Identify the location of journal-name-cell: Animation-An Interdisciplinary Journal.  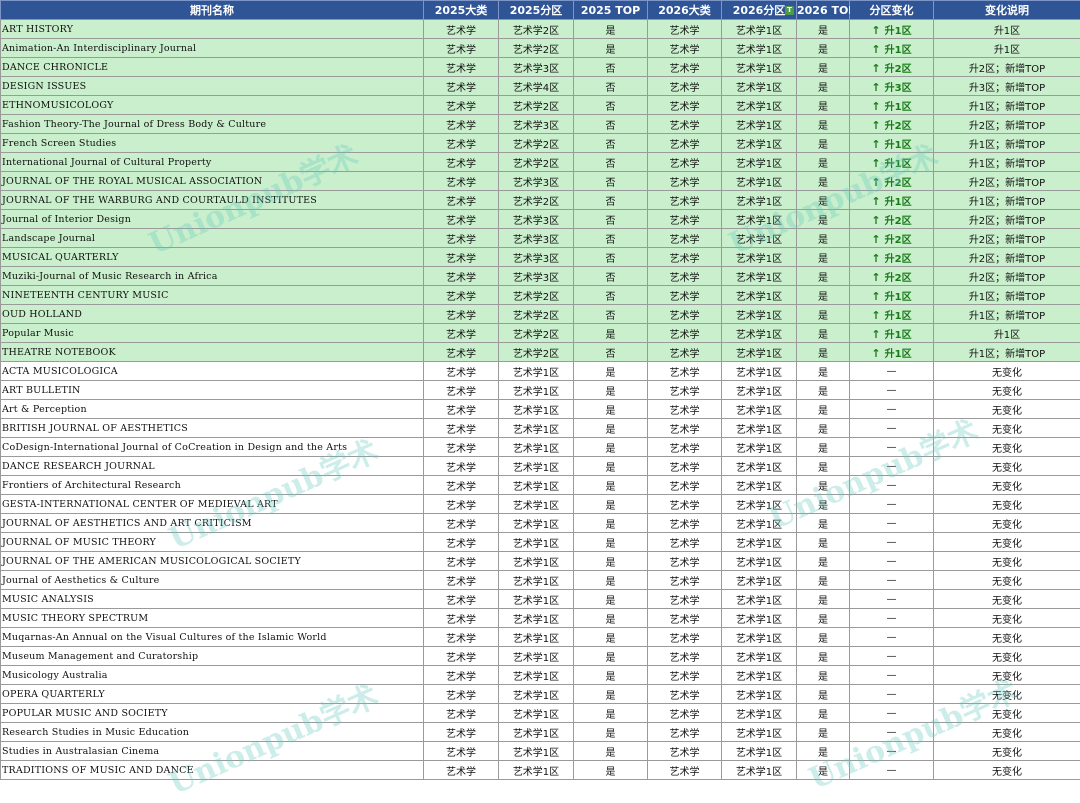
(212, 48).